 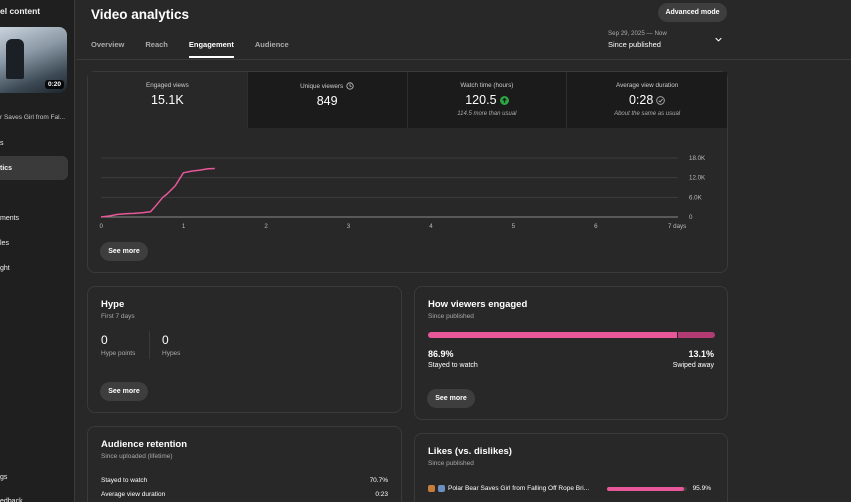 What do you see at coordinates (451, 398) in the screenshot?
I see `engaged-see-more-button: See more` at bounding box center [451, 398].